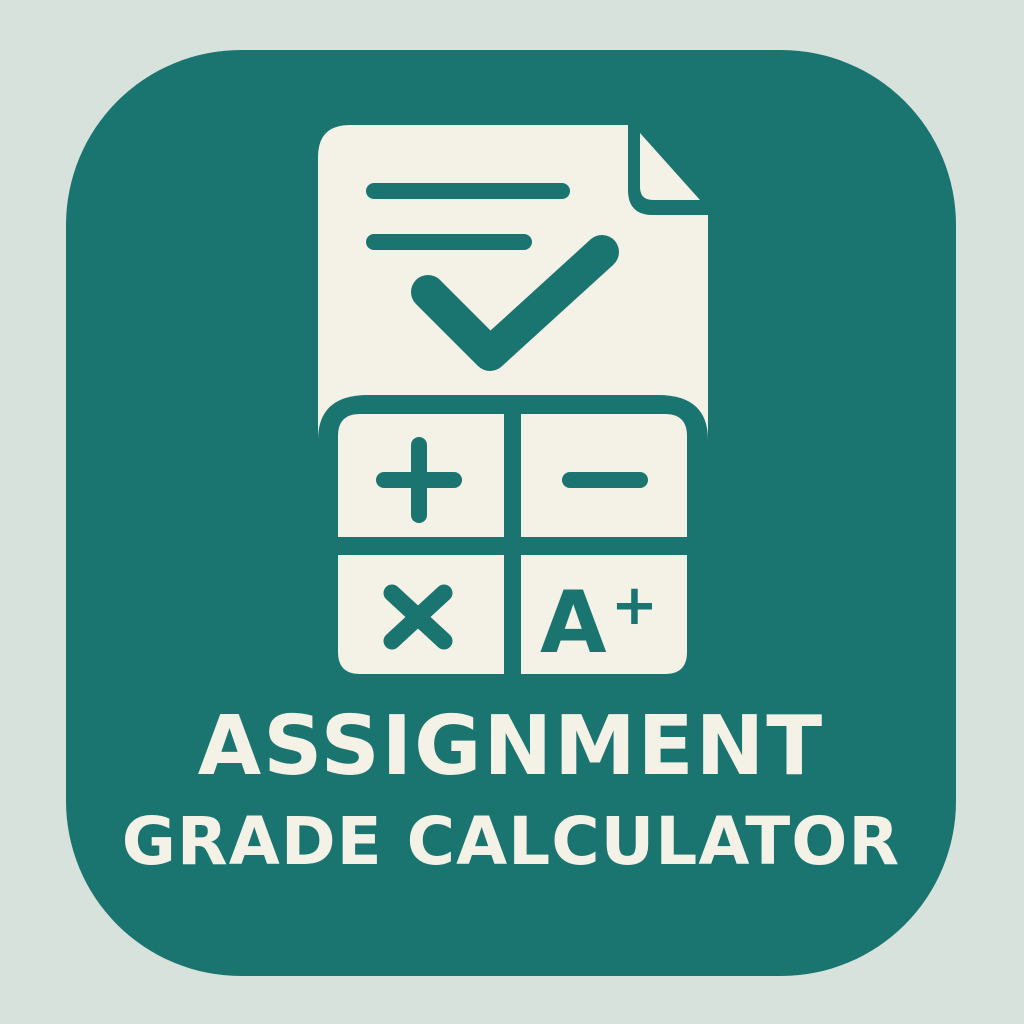 The width and height of the screenshot is (1024, 1024). I want to click on minus-icon, so click(605, 480).